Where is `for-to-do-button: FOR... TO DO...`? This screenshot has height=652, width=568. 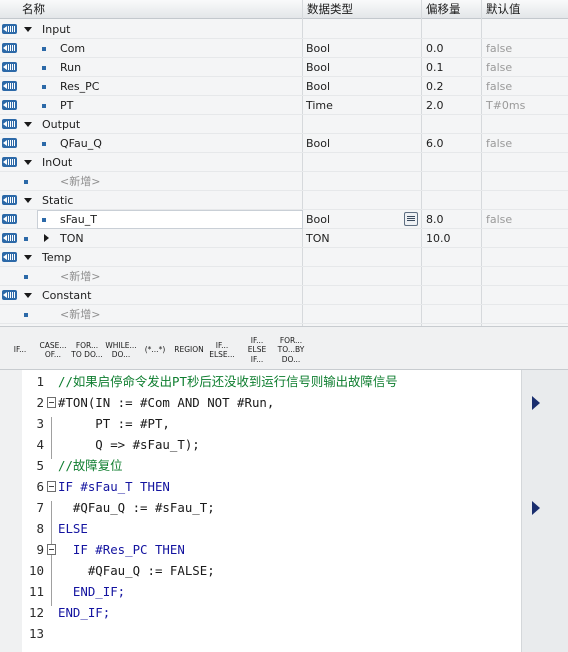
for-to-do-button: FOR... TO DO... is located at coordinates (87, 350).